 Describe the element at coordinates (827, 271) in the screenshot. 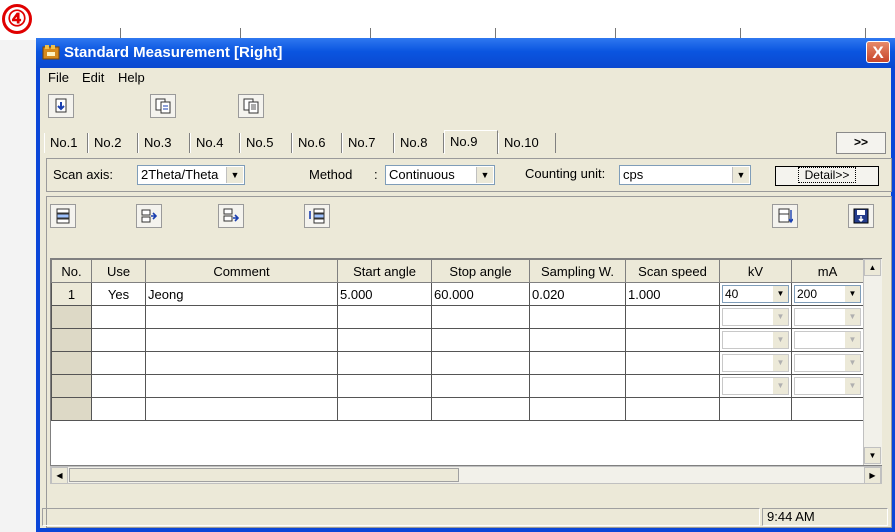

I see `col-ma: mA` at that location.